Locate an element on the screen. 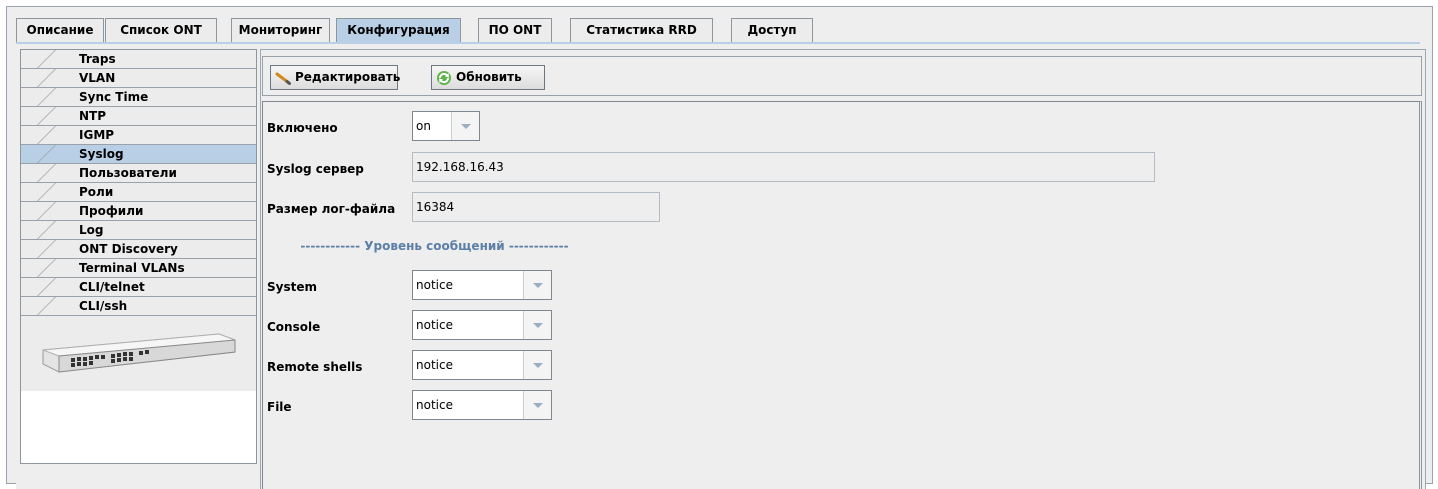  sidebar-item-users: Пользователи is located at coordinates (138, 173).